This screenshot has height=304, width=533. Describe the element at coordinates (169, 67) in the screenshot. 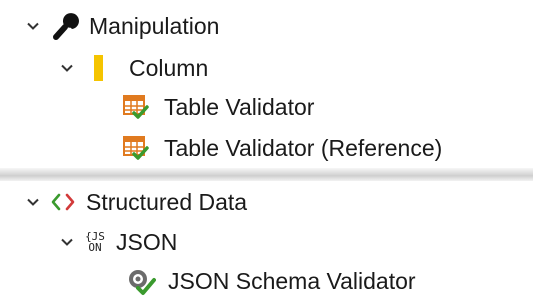

I see `tree-node-label: Column` at that location.